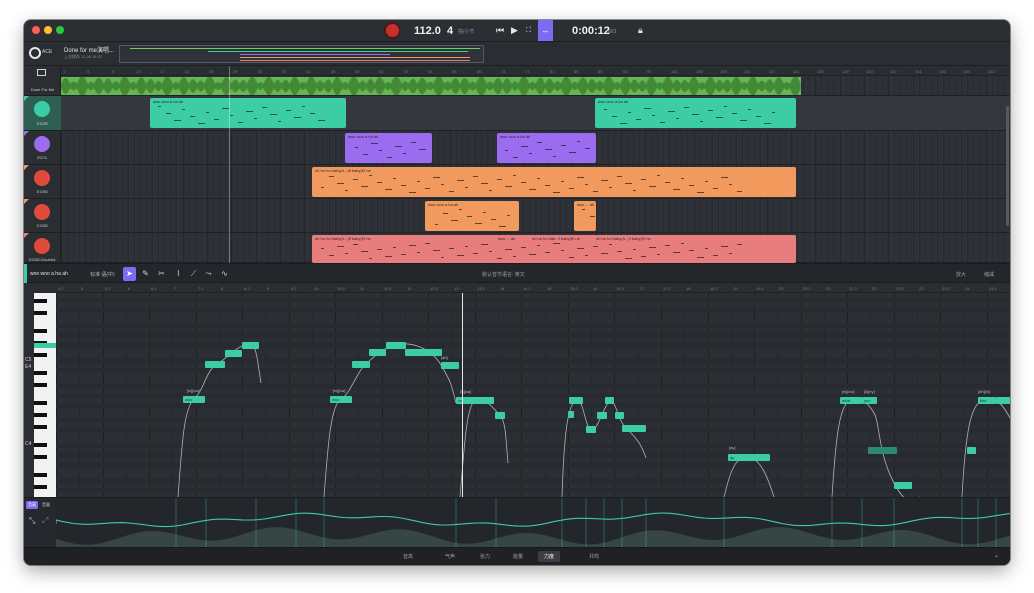 Image resolution: width=1034 pixels, height=593 pixels. What do you see at coordinates (640, 30) in the screenshot?
I see `lock-icon: 🔒︎` at bounding box center [640, 30].